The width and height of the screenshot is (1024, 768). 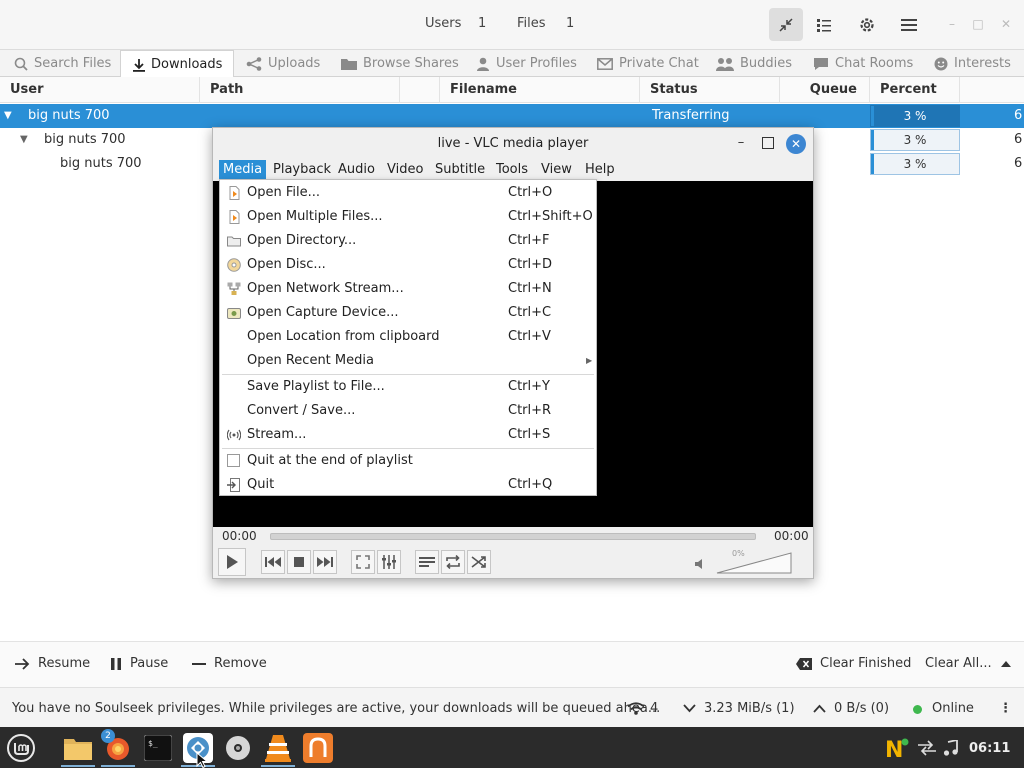 I want to click on menu-playback: Playback, so click(x=302, y=170).